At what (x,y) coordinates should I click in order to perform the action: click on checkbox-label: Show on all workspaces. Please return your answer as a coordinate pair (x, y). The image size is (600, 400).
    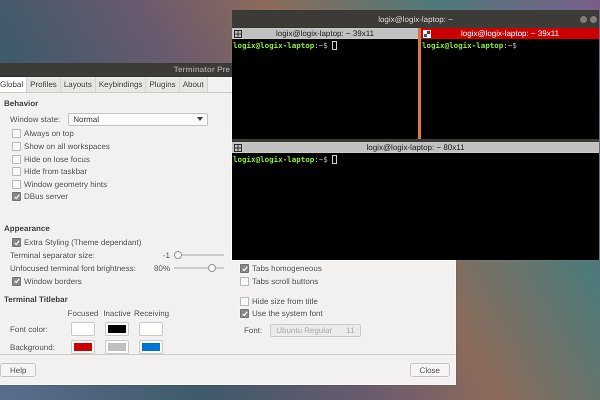
    Looking at the image, I should click on (67, 147).